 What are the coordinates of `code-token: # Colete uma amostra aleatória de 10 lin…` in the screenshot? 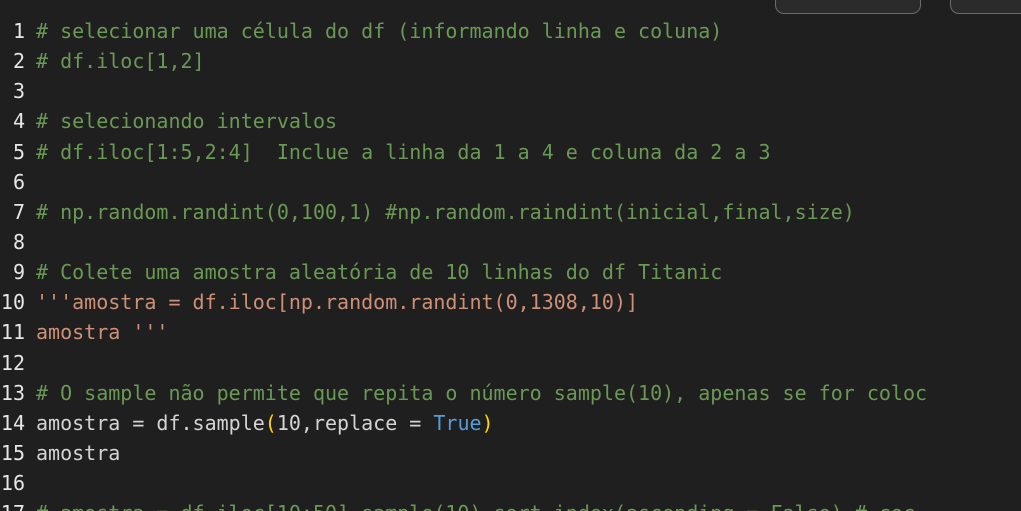 It's located at (379, 272).